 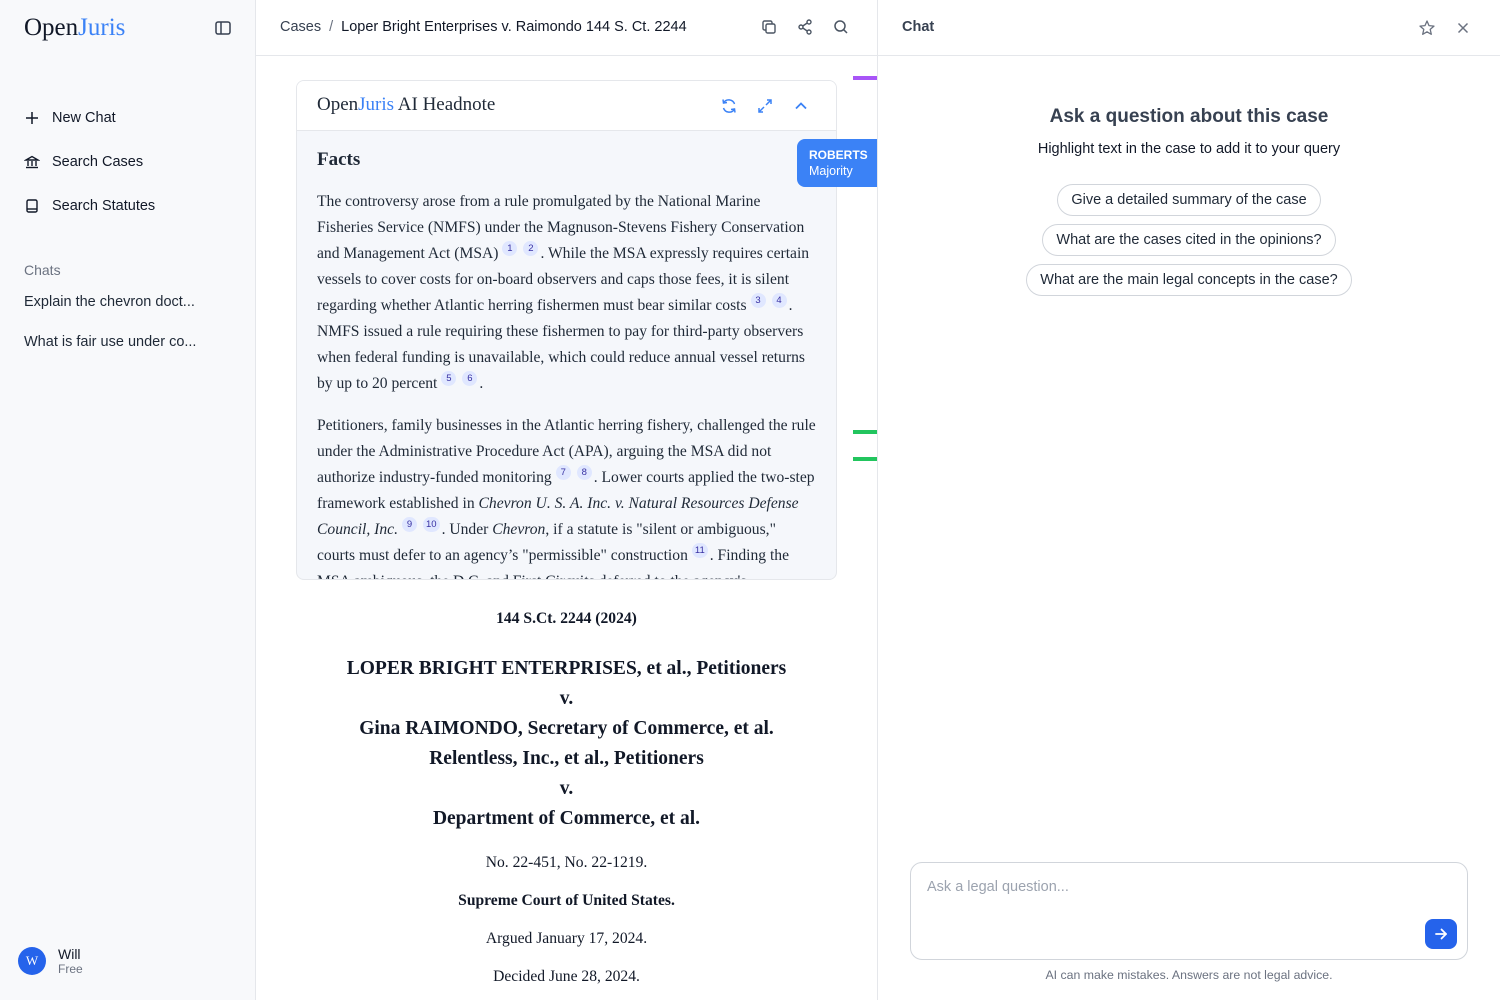 I want to click on user-plan: Free, so click(x=70, y=969).